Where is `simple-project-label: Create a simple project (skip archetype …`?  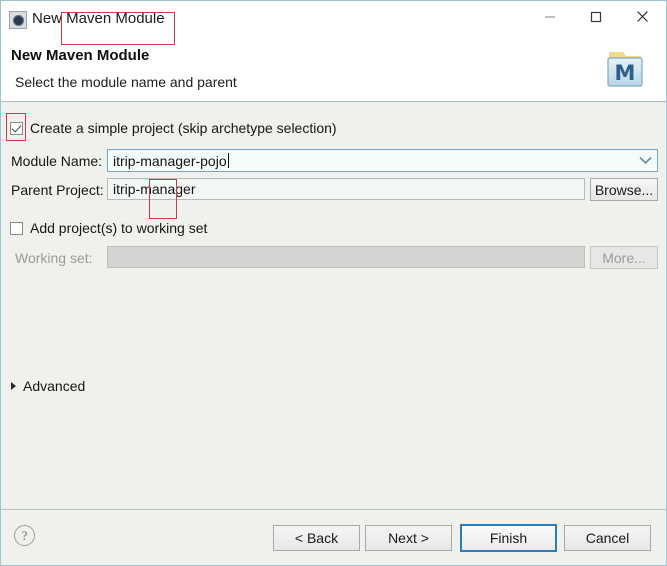
simple-project-label: Create a simple project (skip archetype … is located at coordinates (183, 128).